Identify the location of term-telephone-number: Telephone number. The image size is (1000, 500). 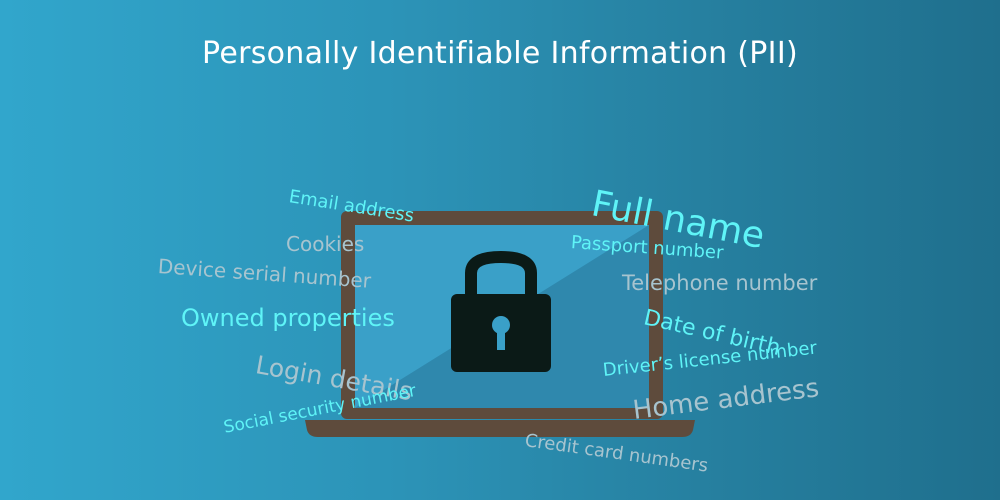
(720, 283).